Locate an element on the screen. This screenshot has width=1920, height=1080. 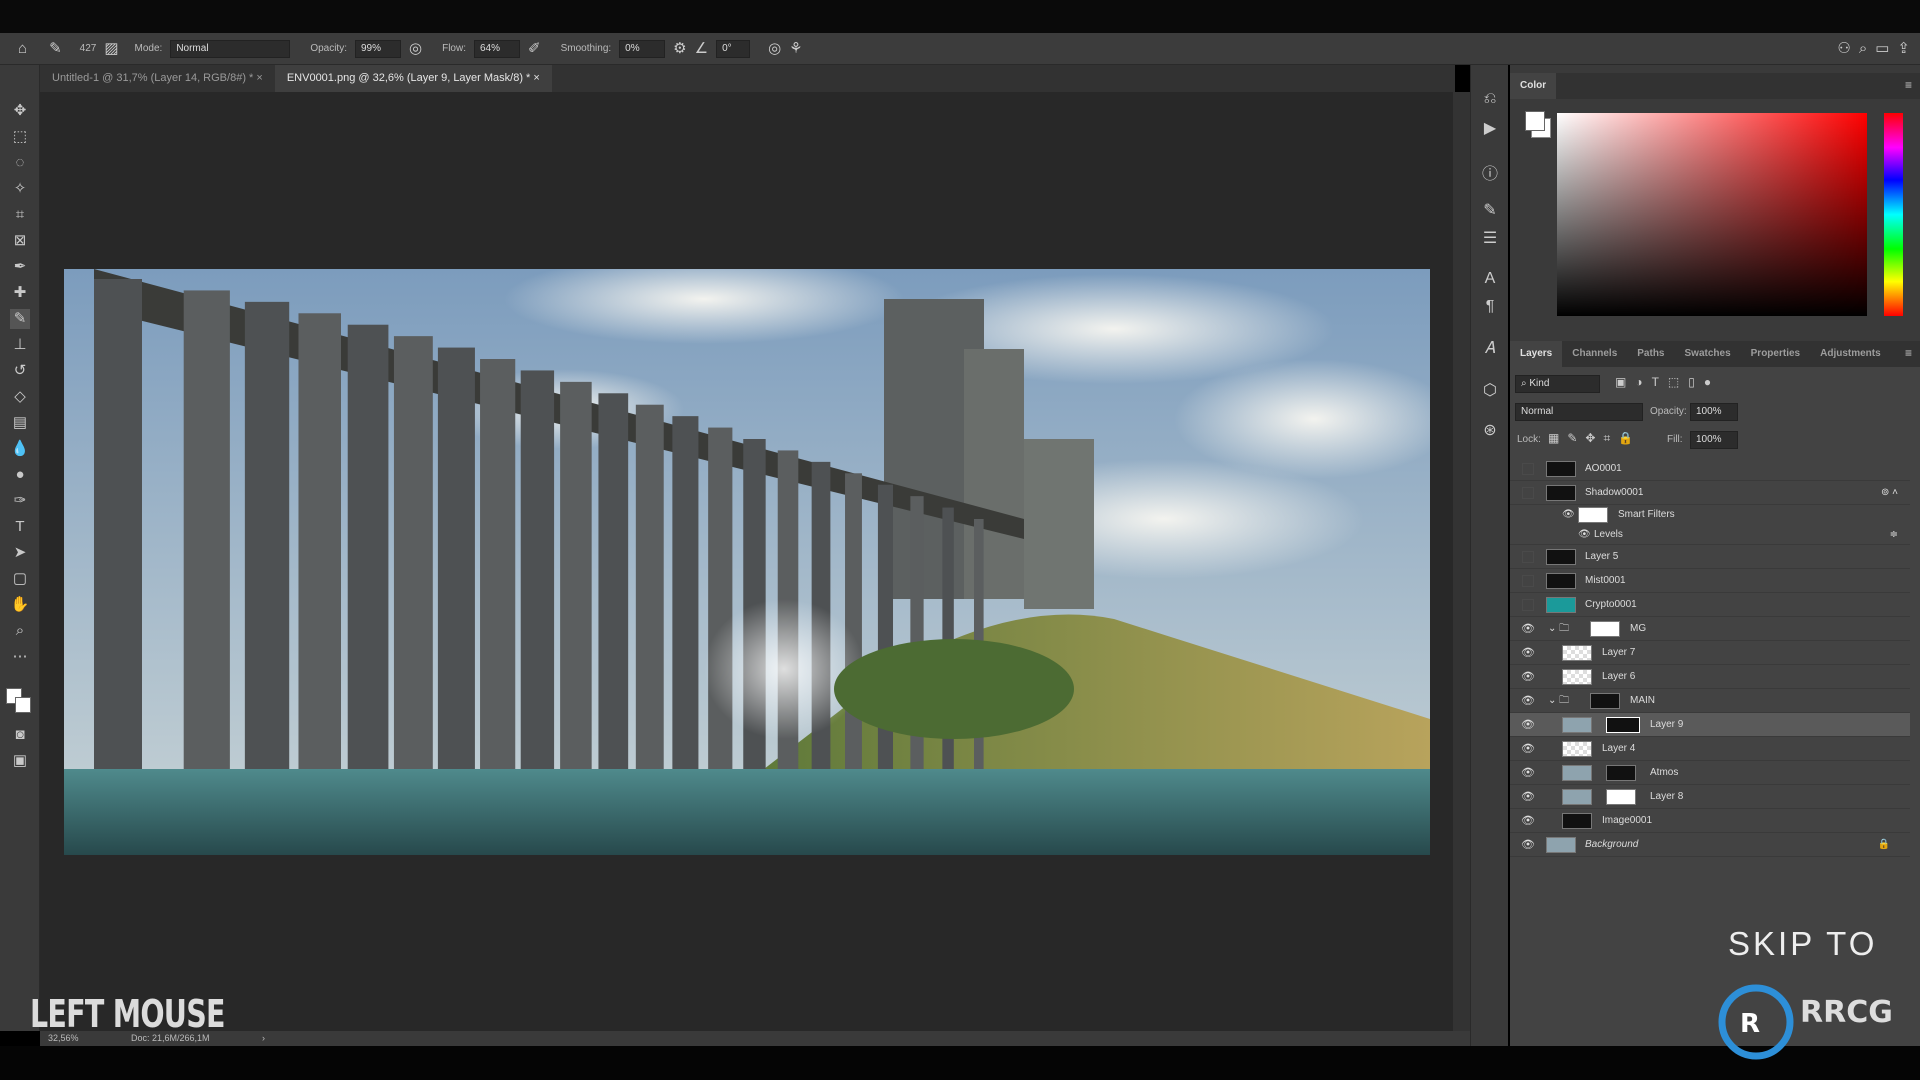
workspace-icon: ▭ is located at coordinates (1882, 48).